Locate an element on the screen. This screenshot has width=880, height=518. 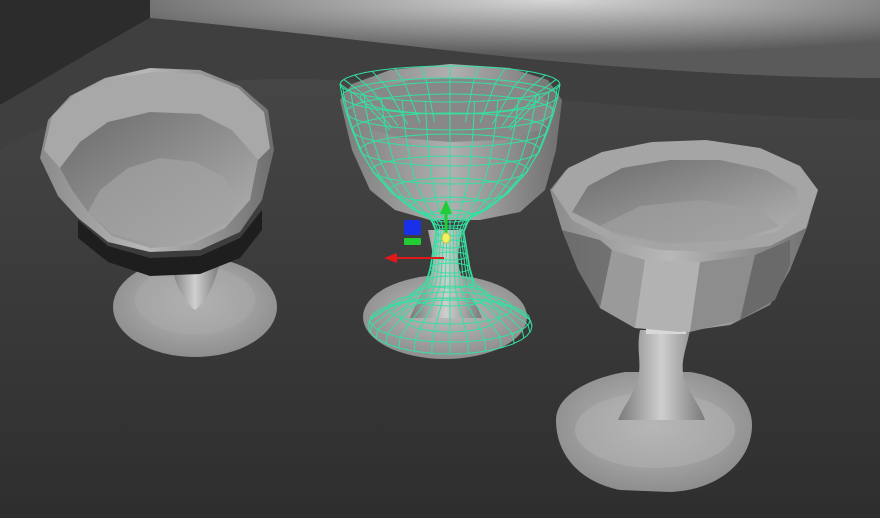
z-axis-handle-icon is located at coordinates (412, 227).